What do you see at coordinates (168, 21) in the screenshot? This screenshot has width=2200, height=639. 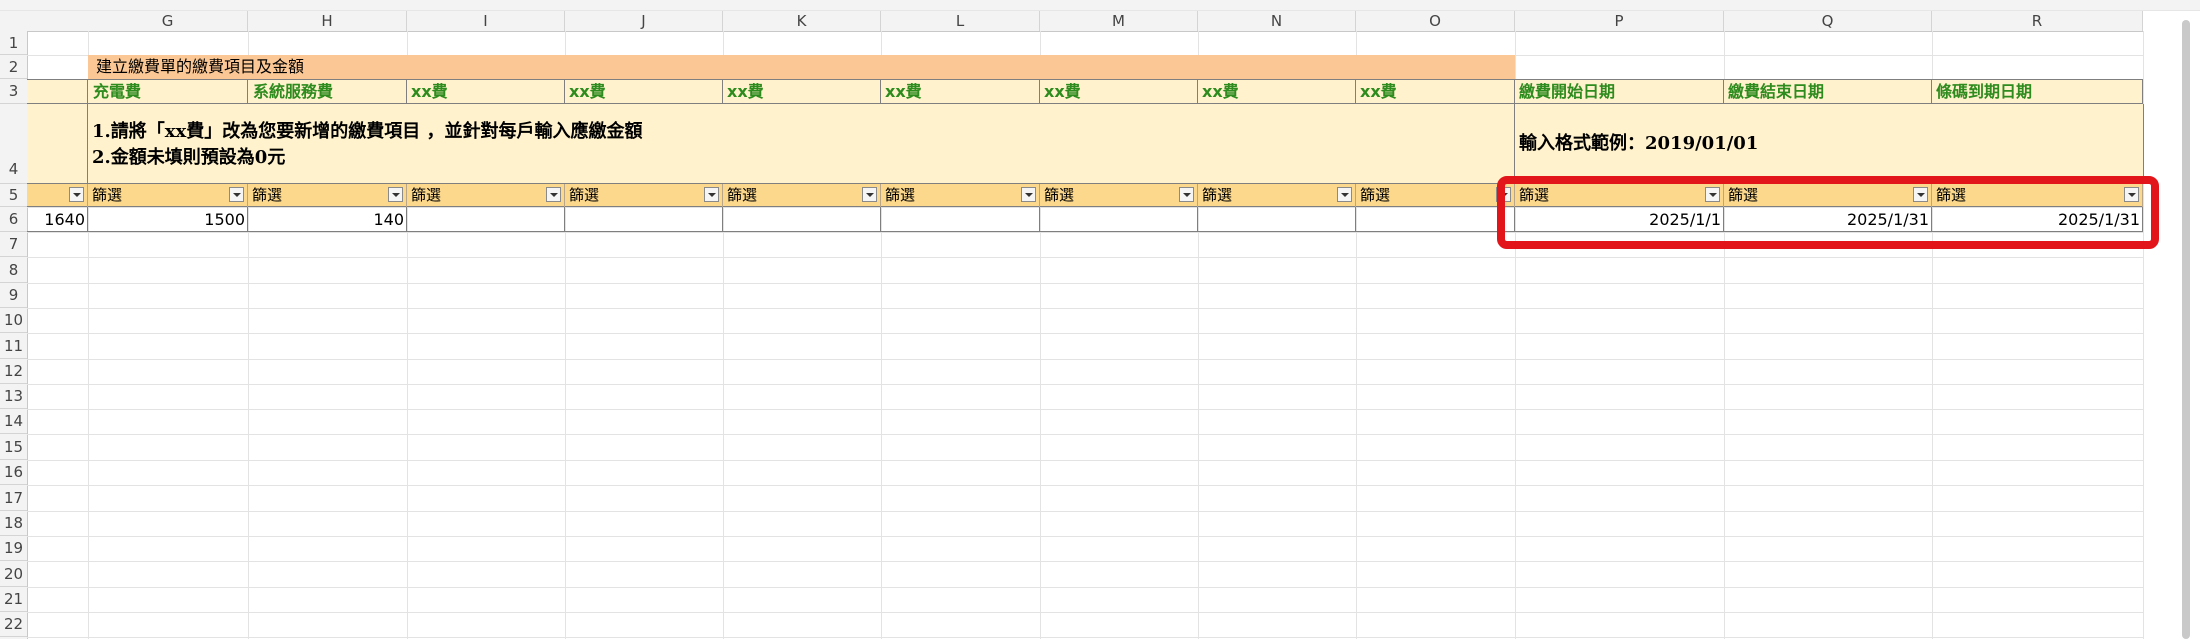 I see `column-header-g: G` at bounding box center [168, 21].